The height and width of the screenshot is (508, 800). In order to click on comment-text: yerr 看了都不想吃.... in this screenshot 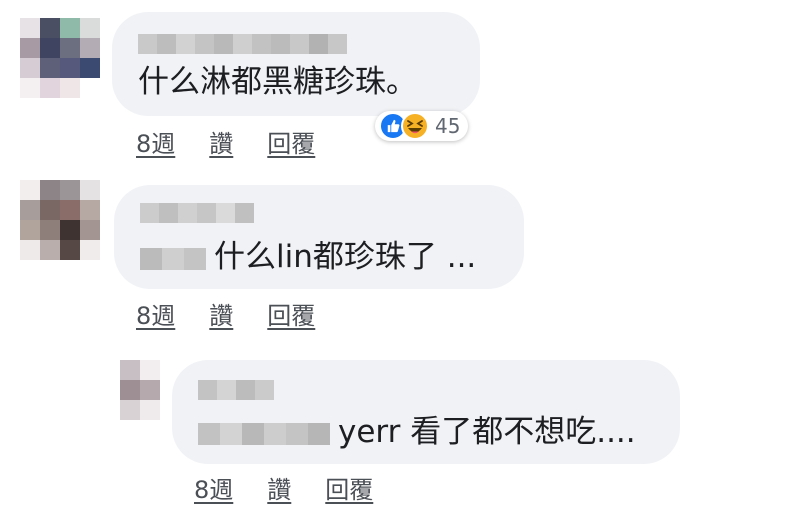, I will do `click(417, 432)`.